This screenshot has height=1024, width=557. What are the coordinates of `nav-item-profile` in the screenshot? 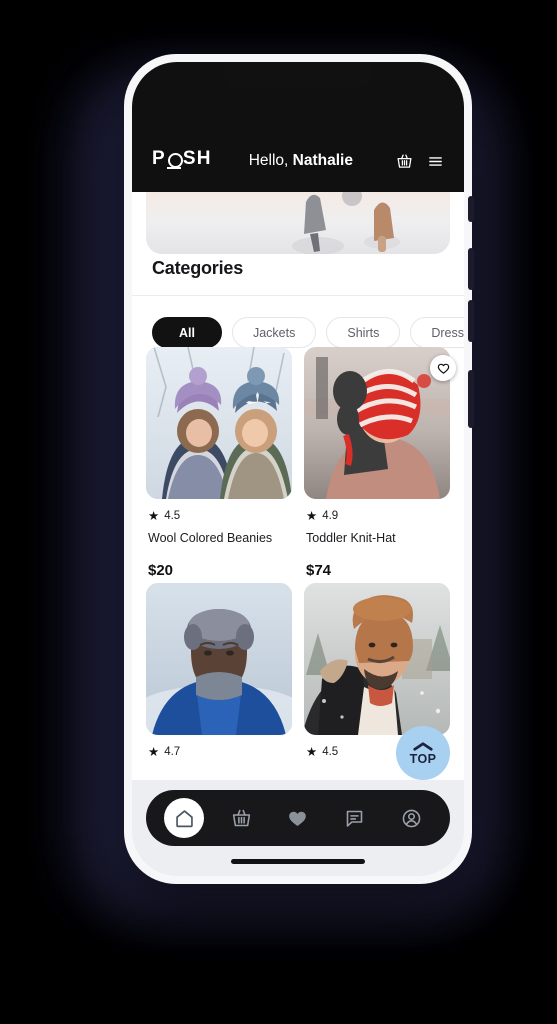 It's located at (412, 818).